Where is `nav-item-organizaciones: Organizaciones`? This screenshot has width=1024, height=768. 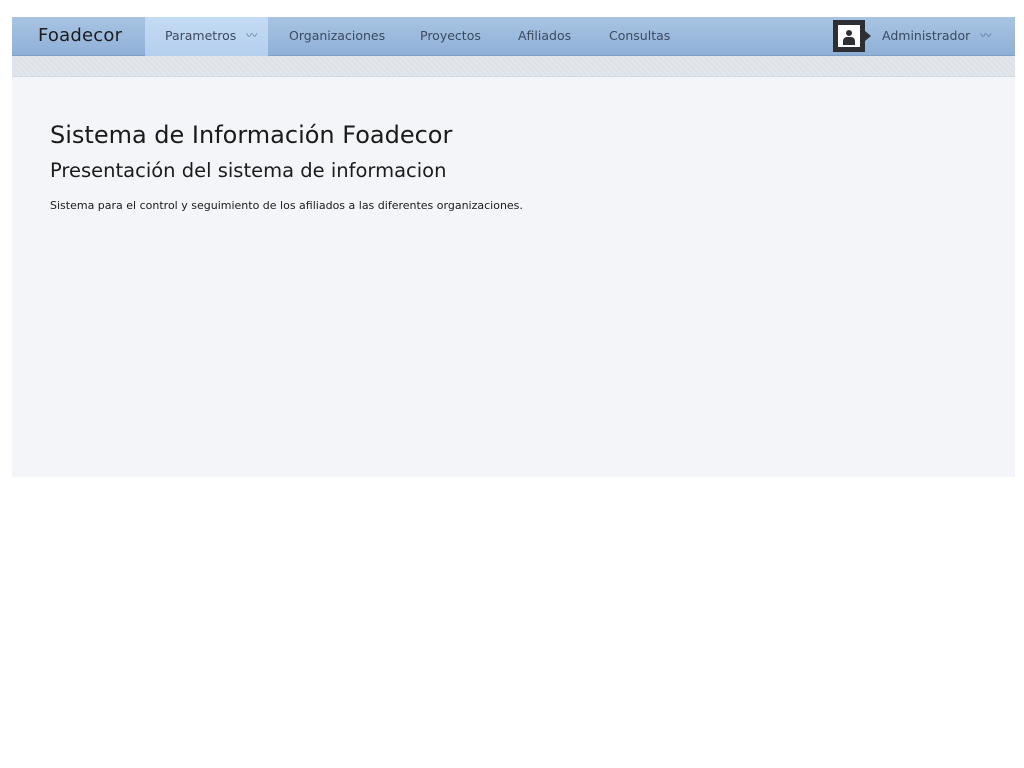
nav-item-organizaciones: Organizaciones is located at coordinates (337, 36).